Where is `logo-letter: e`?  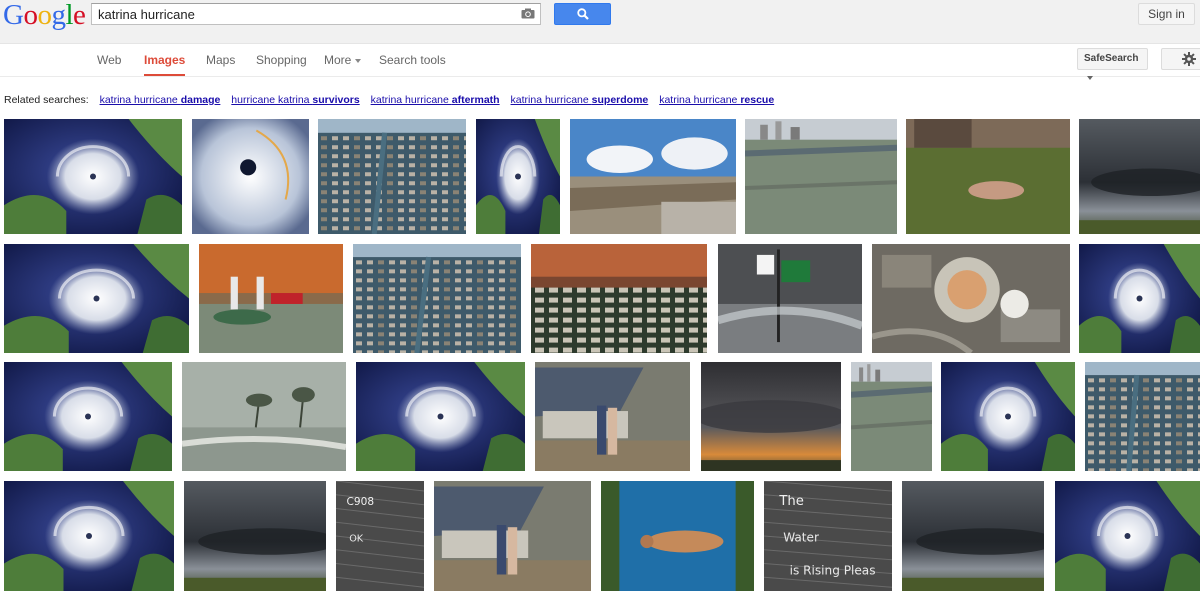 logo-letter: e is located at coordinates (79, 15).